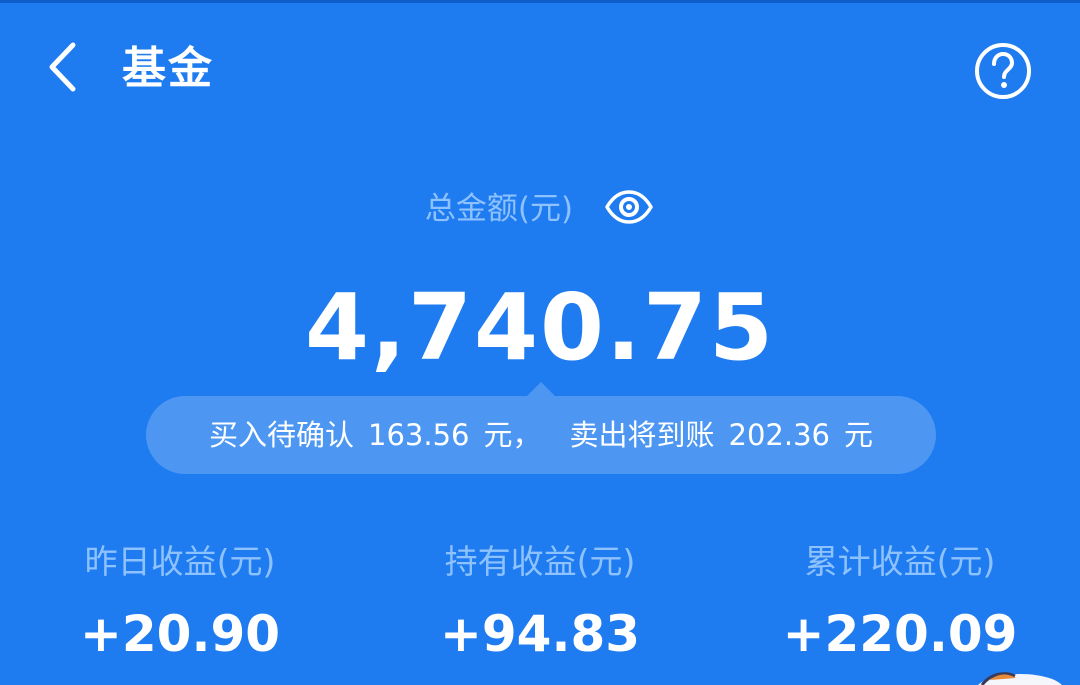  Describe the element at coordinates (540, 561) in the screenshot. I see `stat-label: 持有收益(元)` at that location.